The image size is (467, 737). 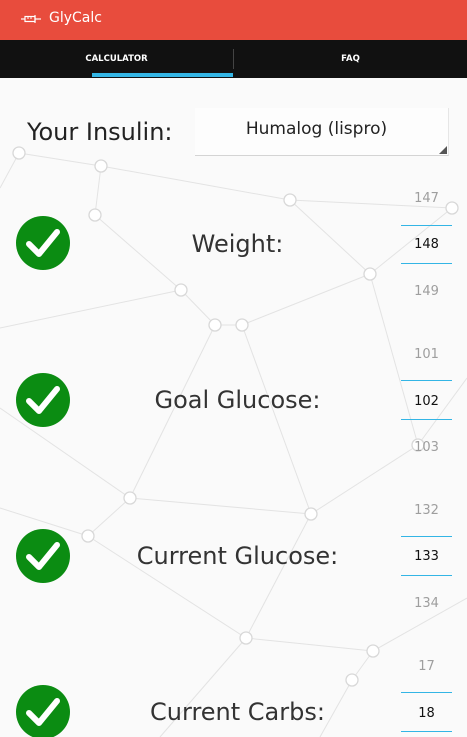 I want to click on current-carbs-picker-value: 18, so click(x=426, y=713).